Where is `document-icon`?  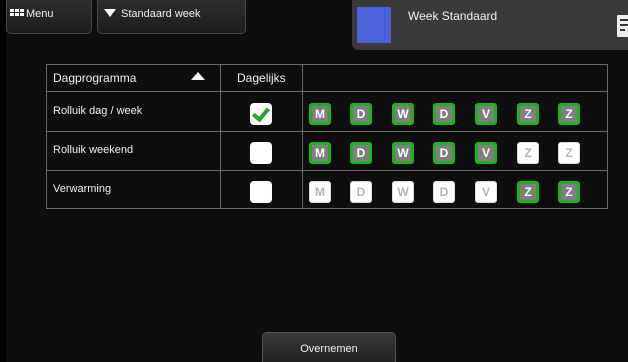 document-icon is located at coordinates (622, 26).